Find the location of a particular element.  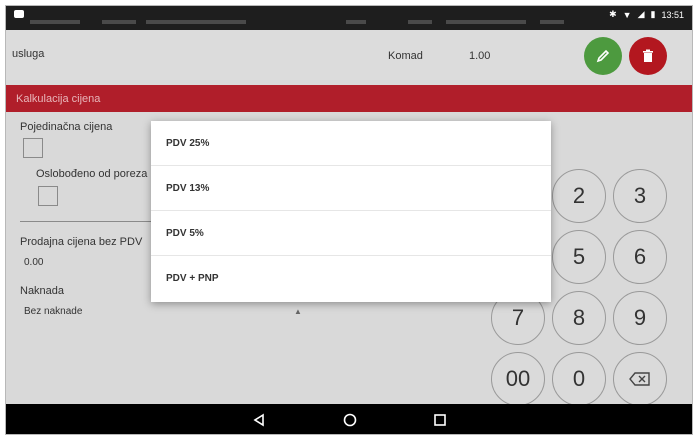

recents-icon is located at coordinates (440, 420).